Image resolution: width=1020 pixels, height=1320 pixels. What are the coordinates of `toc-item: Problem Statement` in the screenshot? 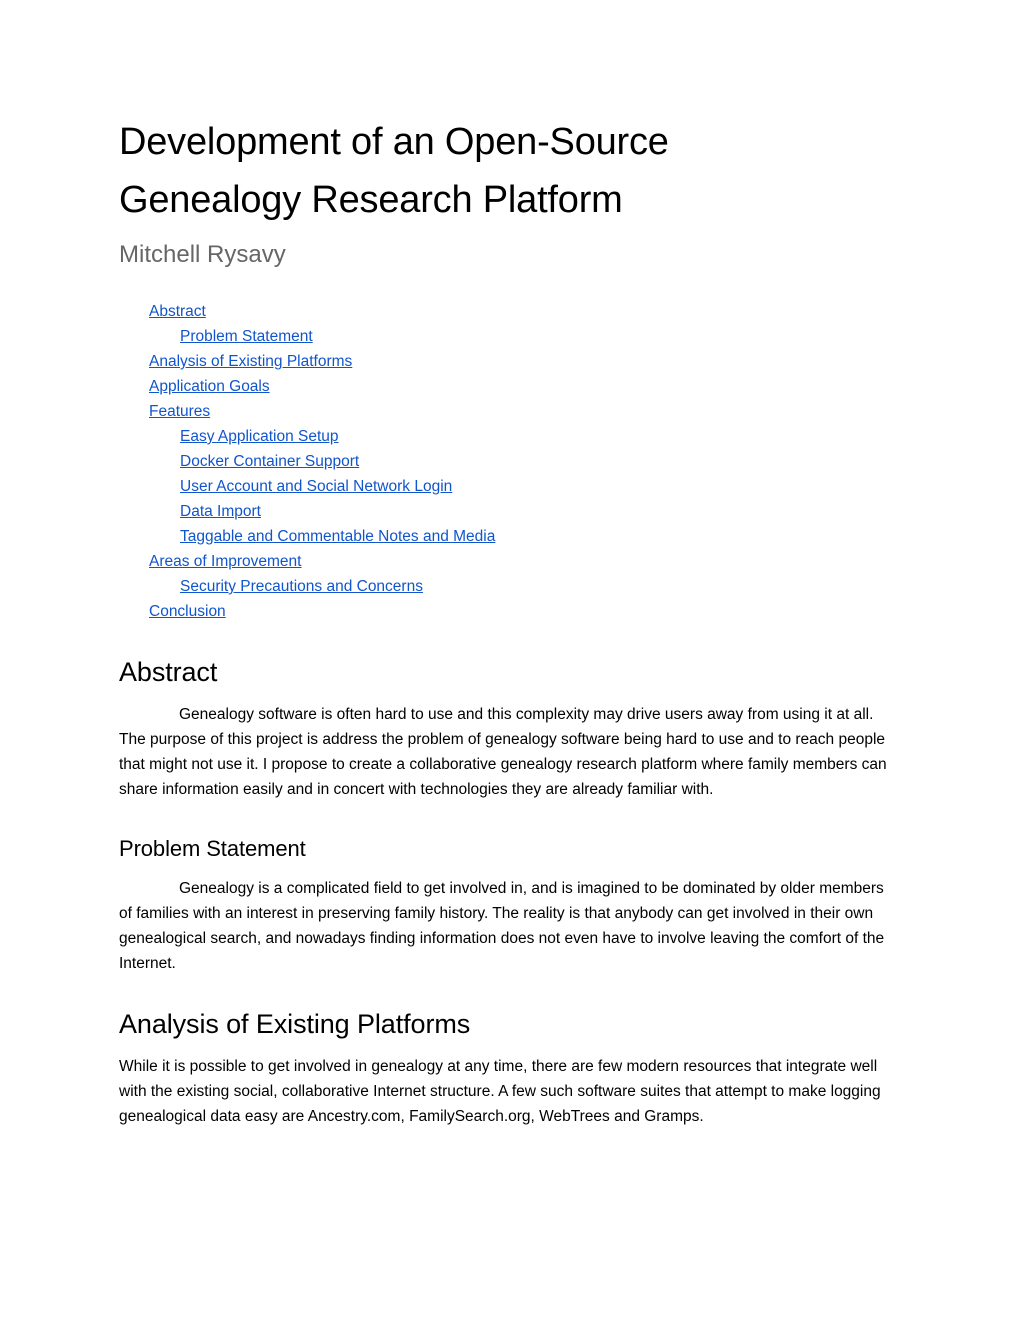 It's located at (539, 336).